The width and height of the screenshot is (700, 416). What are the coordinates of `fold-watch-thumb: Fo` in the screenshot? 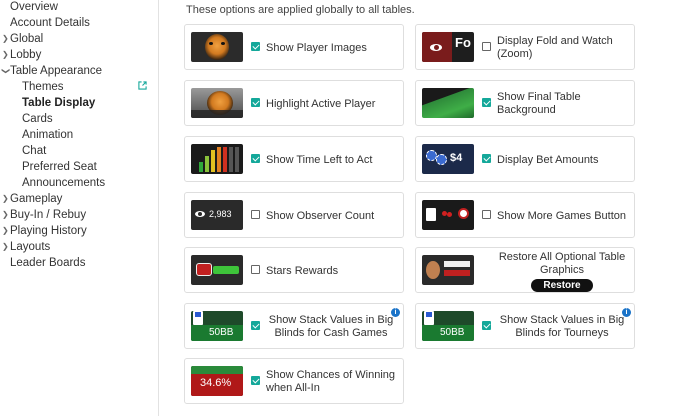 It's located at (448, 47).